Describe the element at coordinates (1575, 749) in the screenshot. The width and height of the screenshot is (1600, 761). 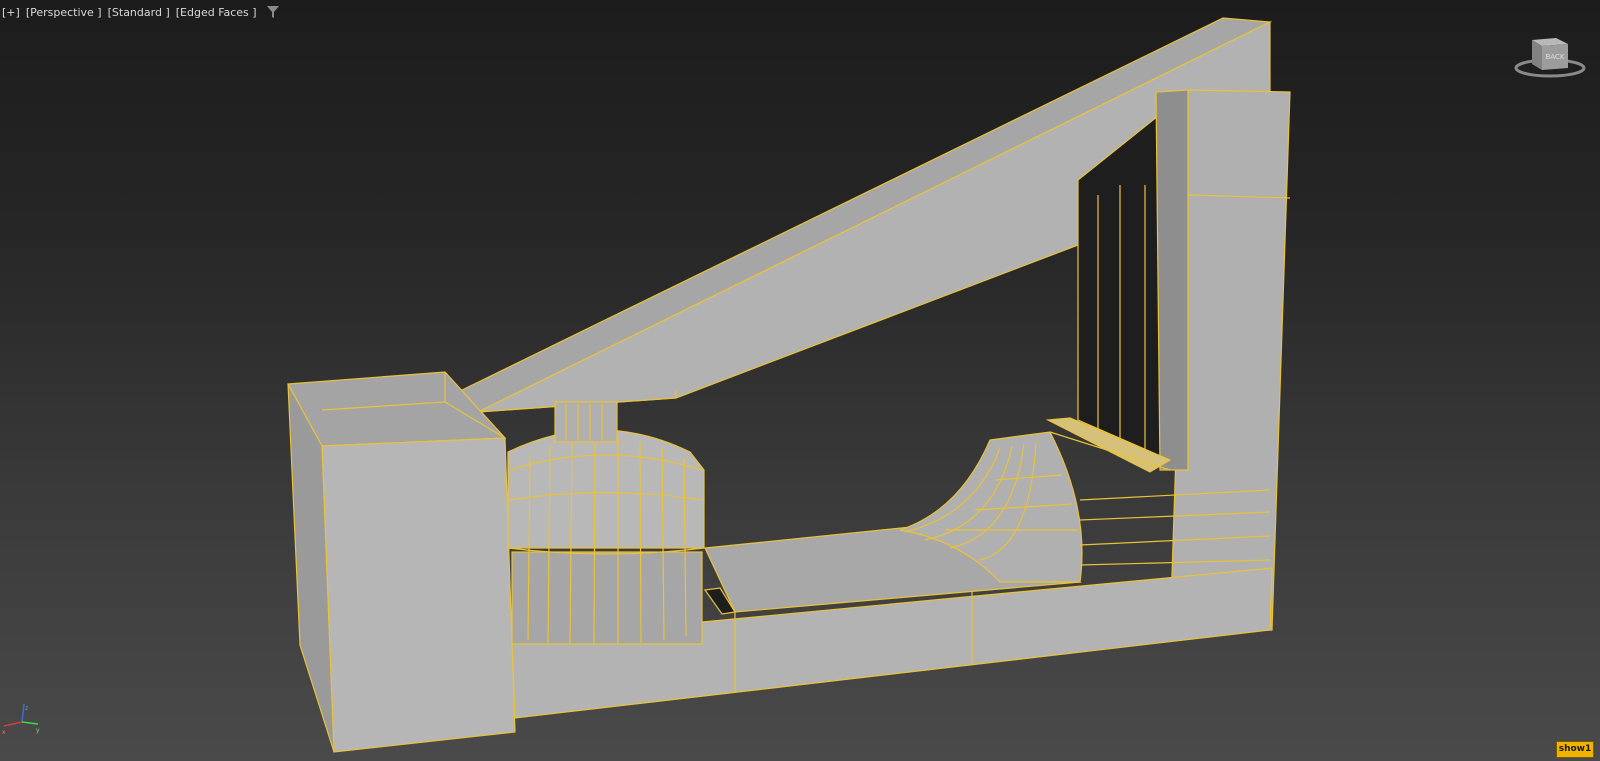
I see `show-badge: show1` at that location.